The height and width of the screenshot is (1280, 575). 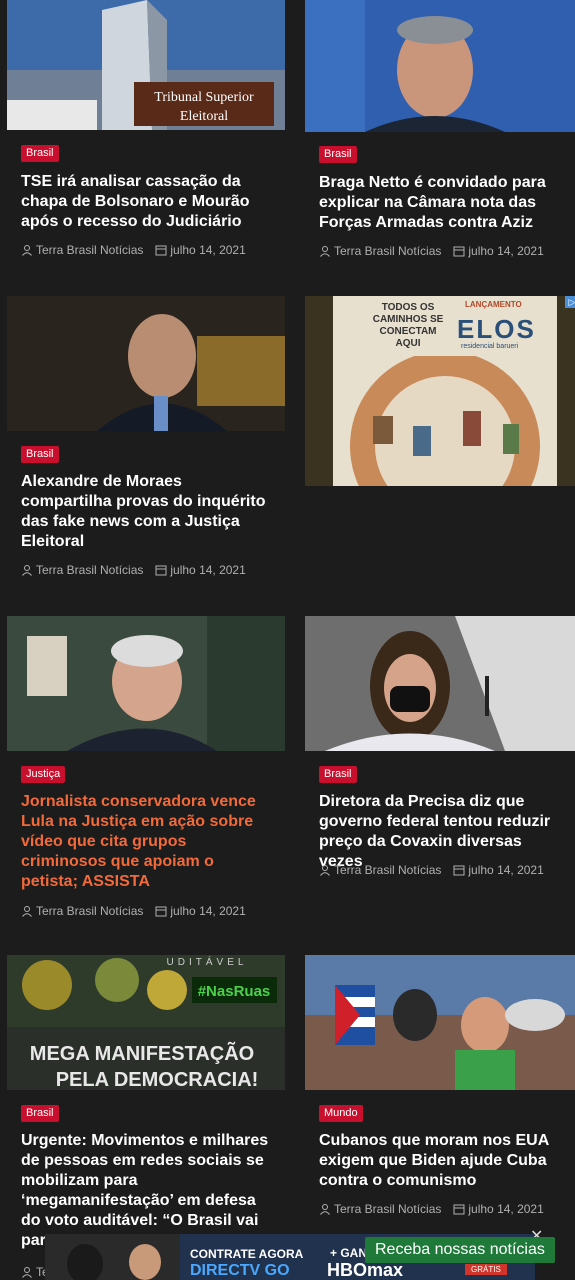 I want to click on image-text: UDITÁVEL, so click(x=207, y=961).